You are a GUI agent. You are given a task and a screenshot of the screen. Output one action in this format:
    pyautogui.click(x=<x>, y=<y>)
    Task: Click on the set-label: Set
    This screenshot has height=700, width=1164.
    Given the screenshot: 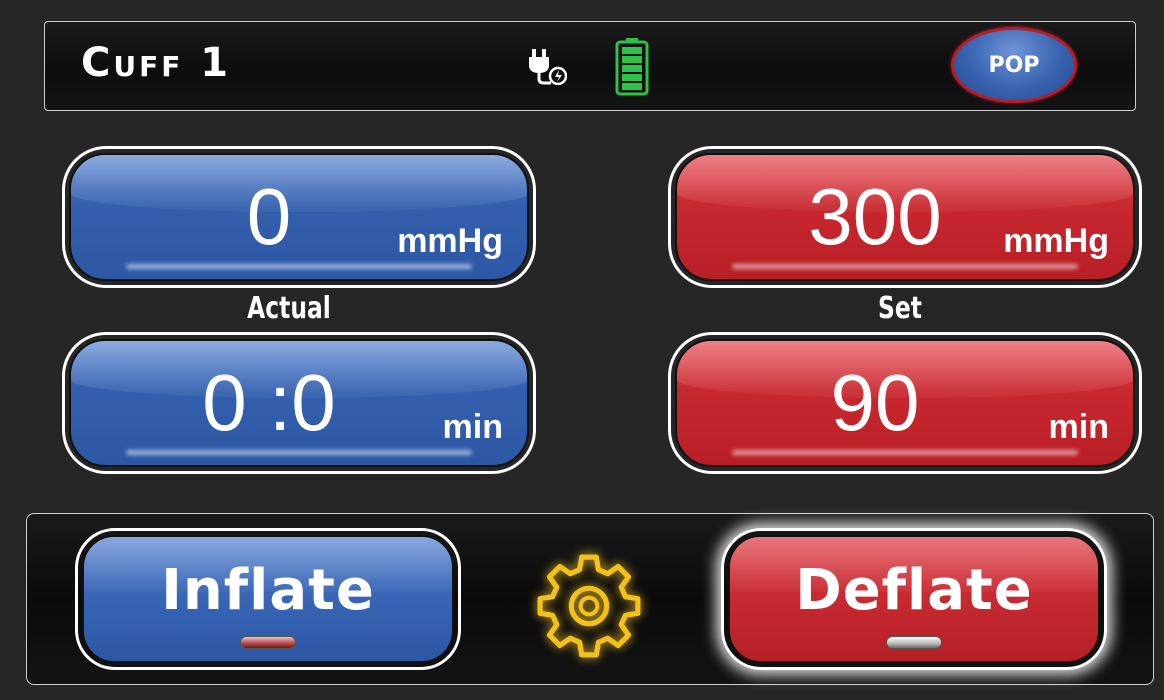 What is the action you would take?
    pyautogui.click(x=900, y=308)
    